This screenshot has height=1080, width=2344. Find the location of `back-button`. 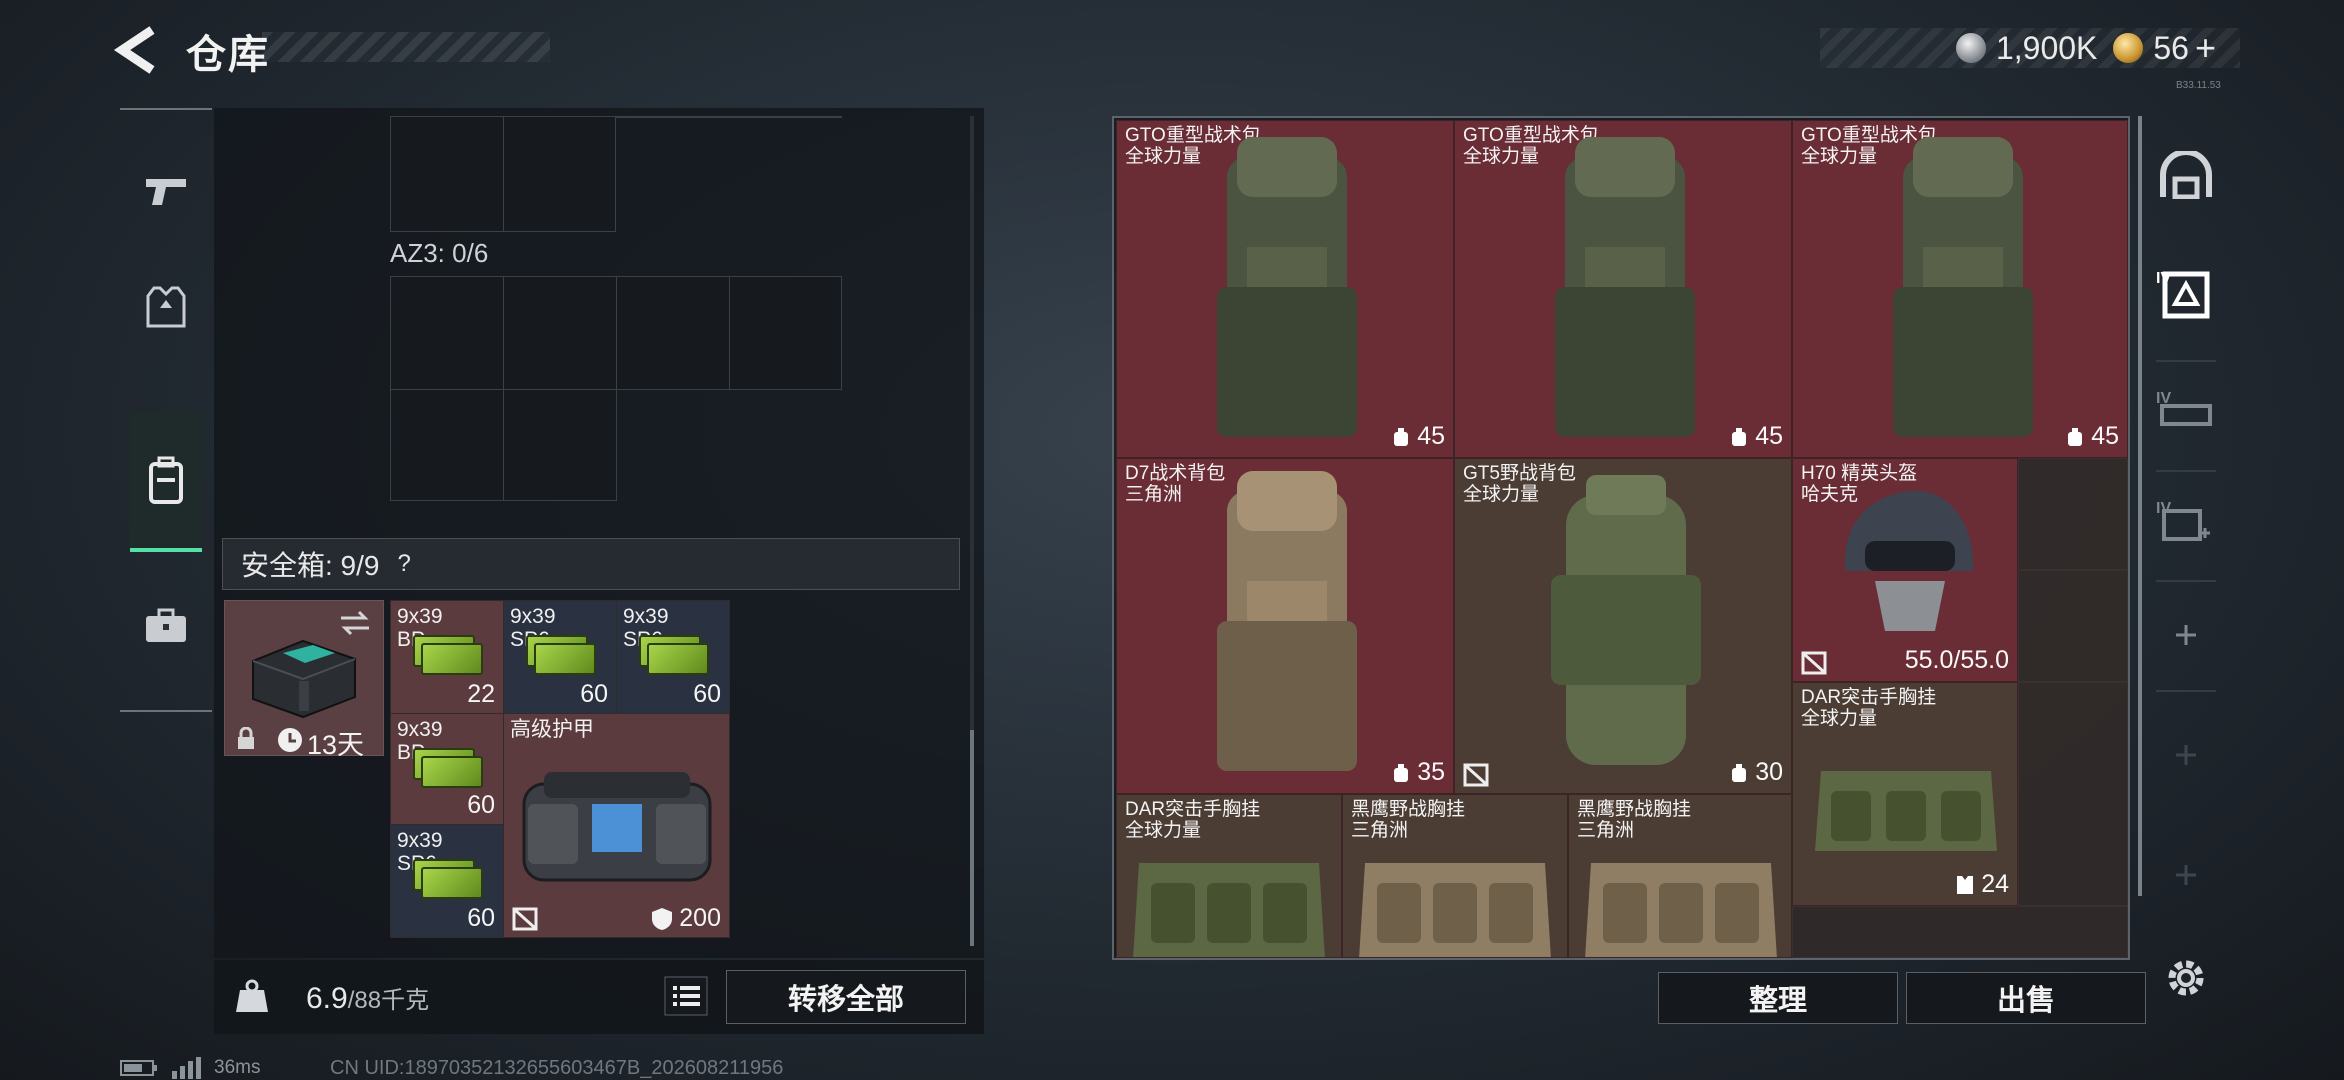

back-button is located at coordinates (137, 50).